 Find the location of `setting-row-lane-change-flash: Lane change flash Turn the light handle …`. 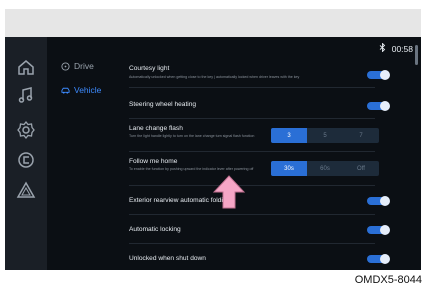

setting-row-lane-change-flash: Lane change flash Turn the light handle … is located at coordinates (254, 135).